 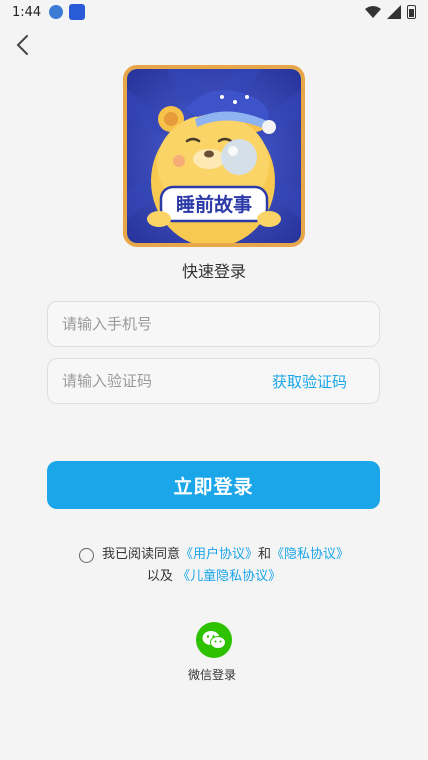 What do you see at coordinates (159, 576) in the screenshot?
I see `agreement-and-also: 以及` at bounding box center [159, 576].